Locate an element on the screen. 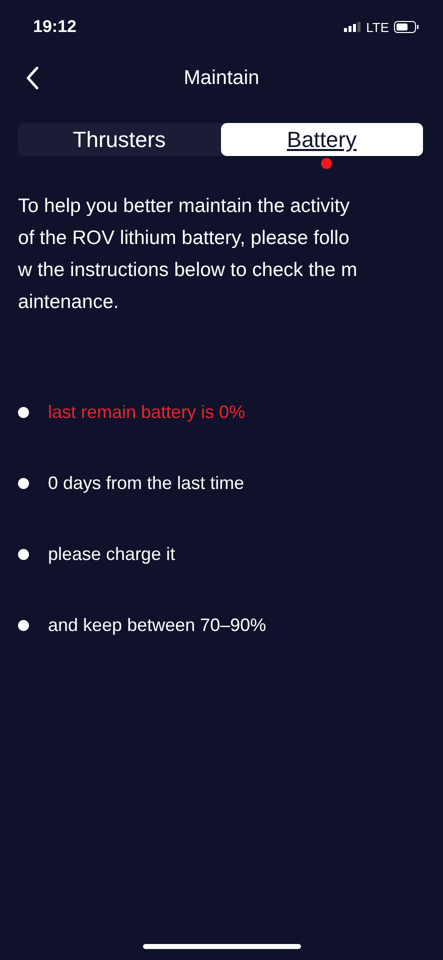  signal-icon is located at coordinates (353, 27).